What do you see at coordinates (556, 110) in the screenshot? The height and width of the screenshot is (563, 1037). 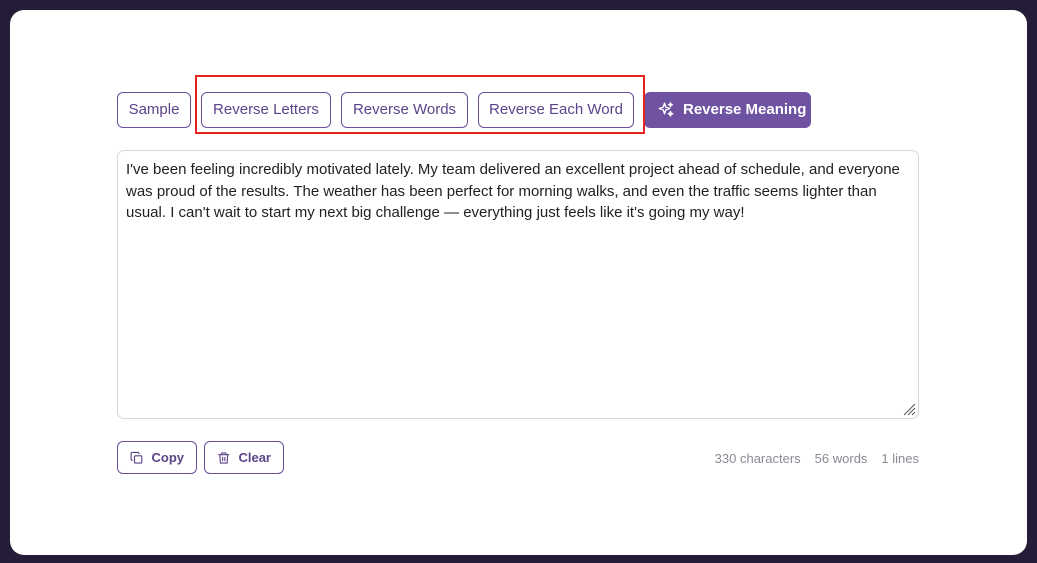 I see `reverse-each-word-button: Reverse Each Word` at bounding box center [556, 110].